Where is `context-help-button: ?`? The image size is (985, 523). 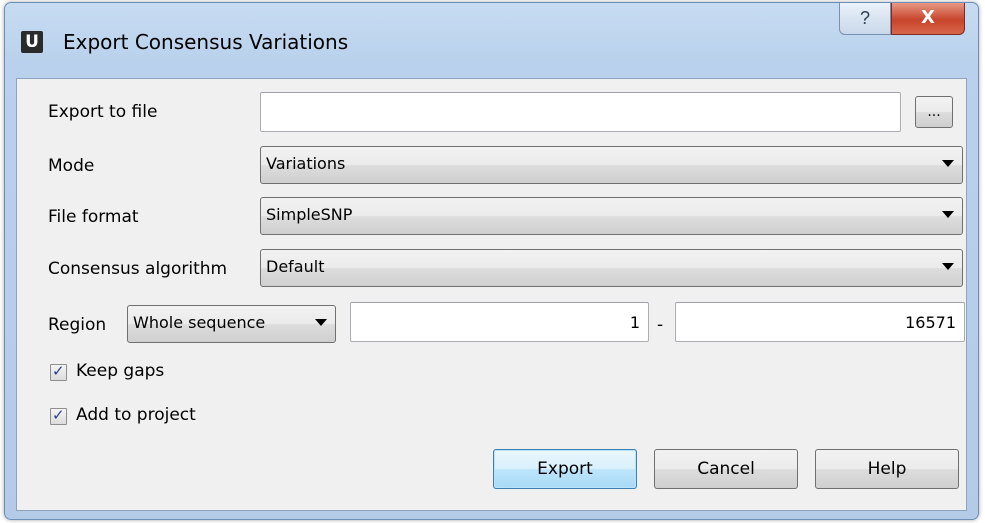
context-help-button: ? is located at coordinates (865, 19).